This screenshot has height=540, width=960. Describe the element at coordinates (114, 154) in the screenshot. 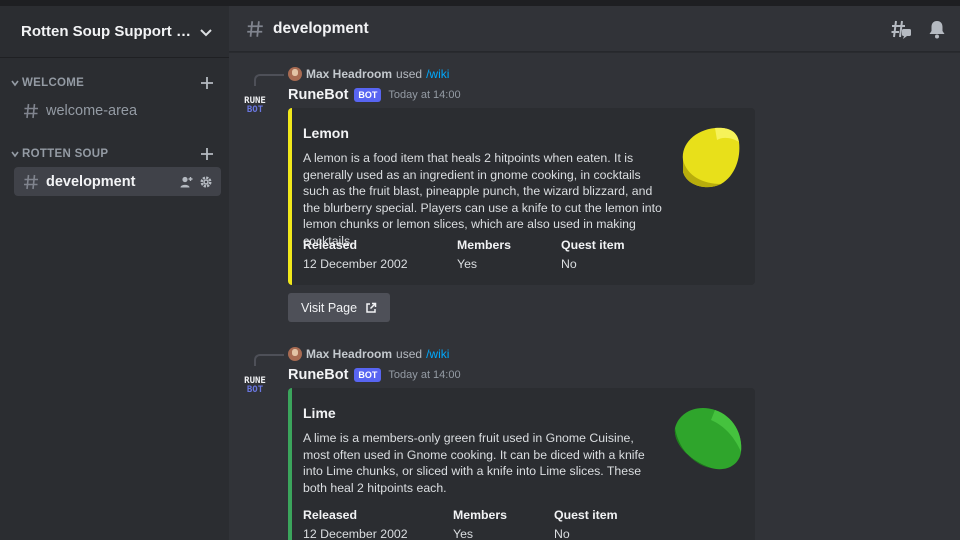

I see `category-rotten-soup: ROTTEN SOUP` at that location.